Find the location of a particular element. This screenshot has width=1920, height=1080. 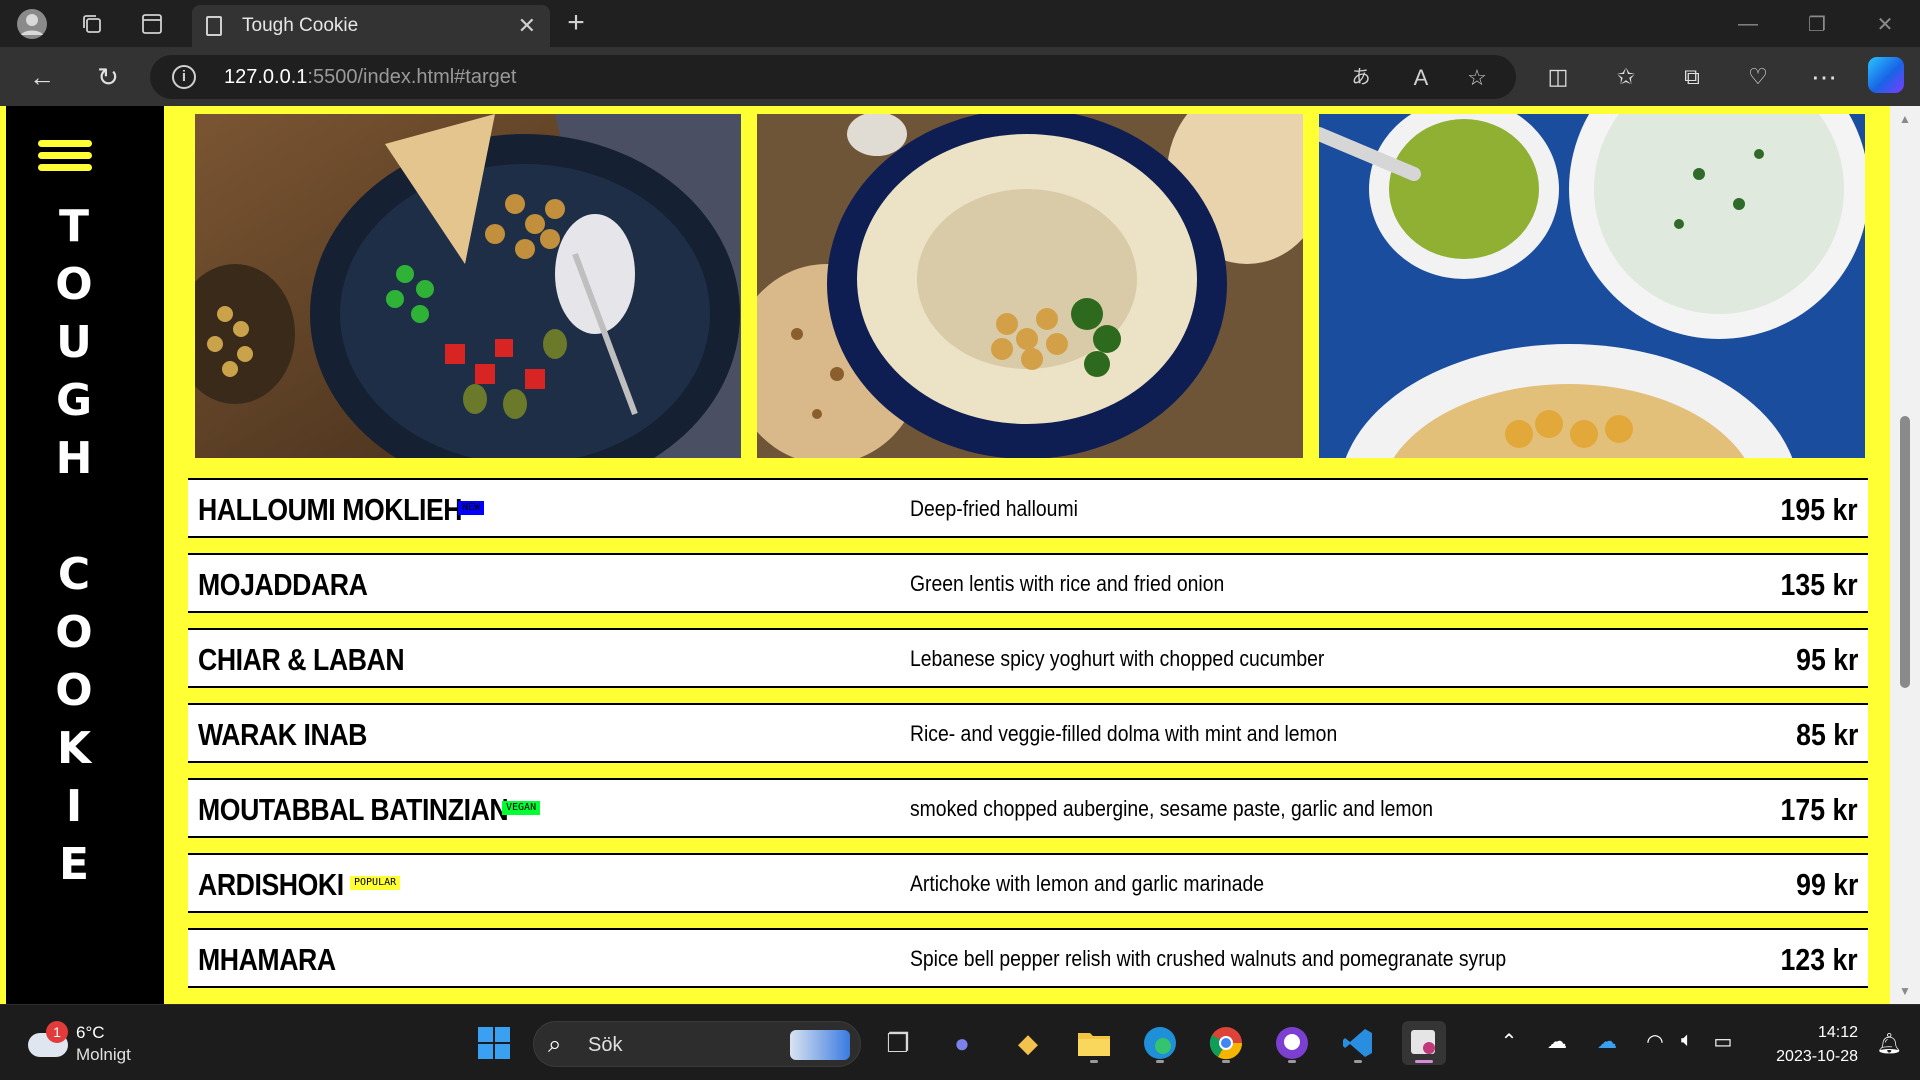

battery-icon: ▭ is located at coordinates (1723, 1041).